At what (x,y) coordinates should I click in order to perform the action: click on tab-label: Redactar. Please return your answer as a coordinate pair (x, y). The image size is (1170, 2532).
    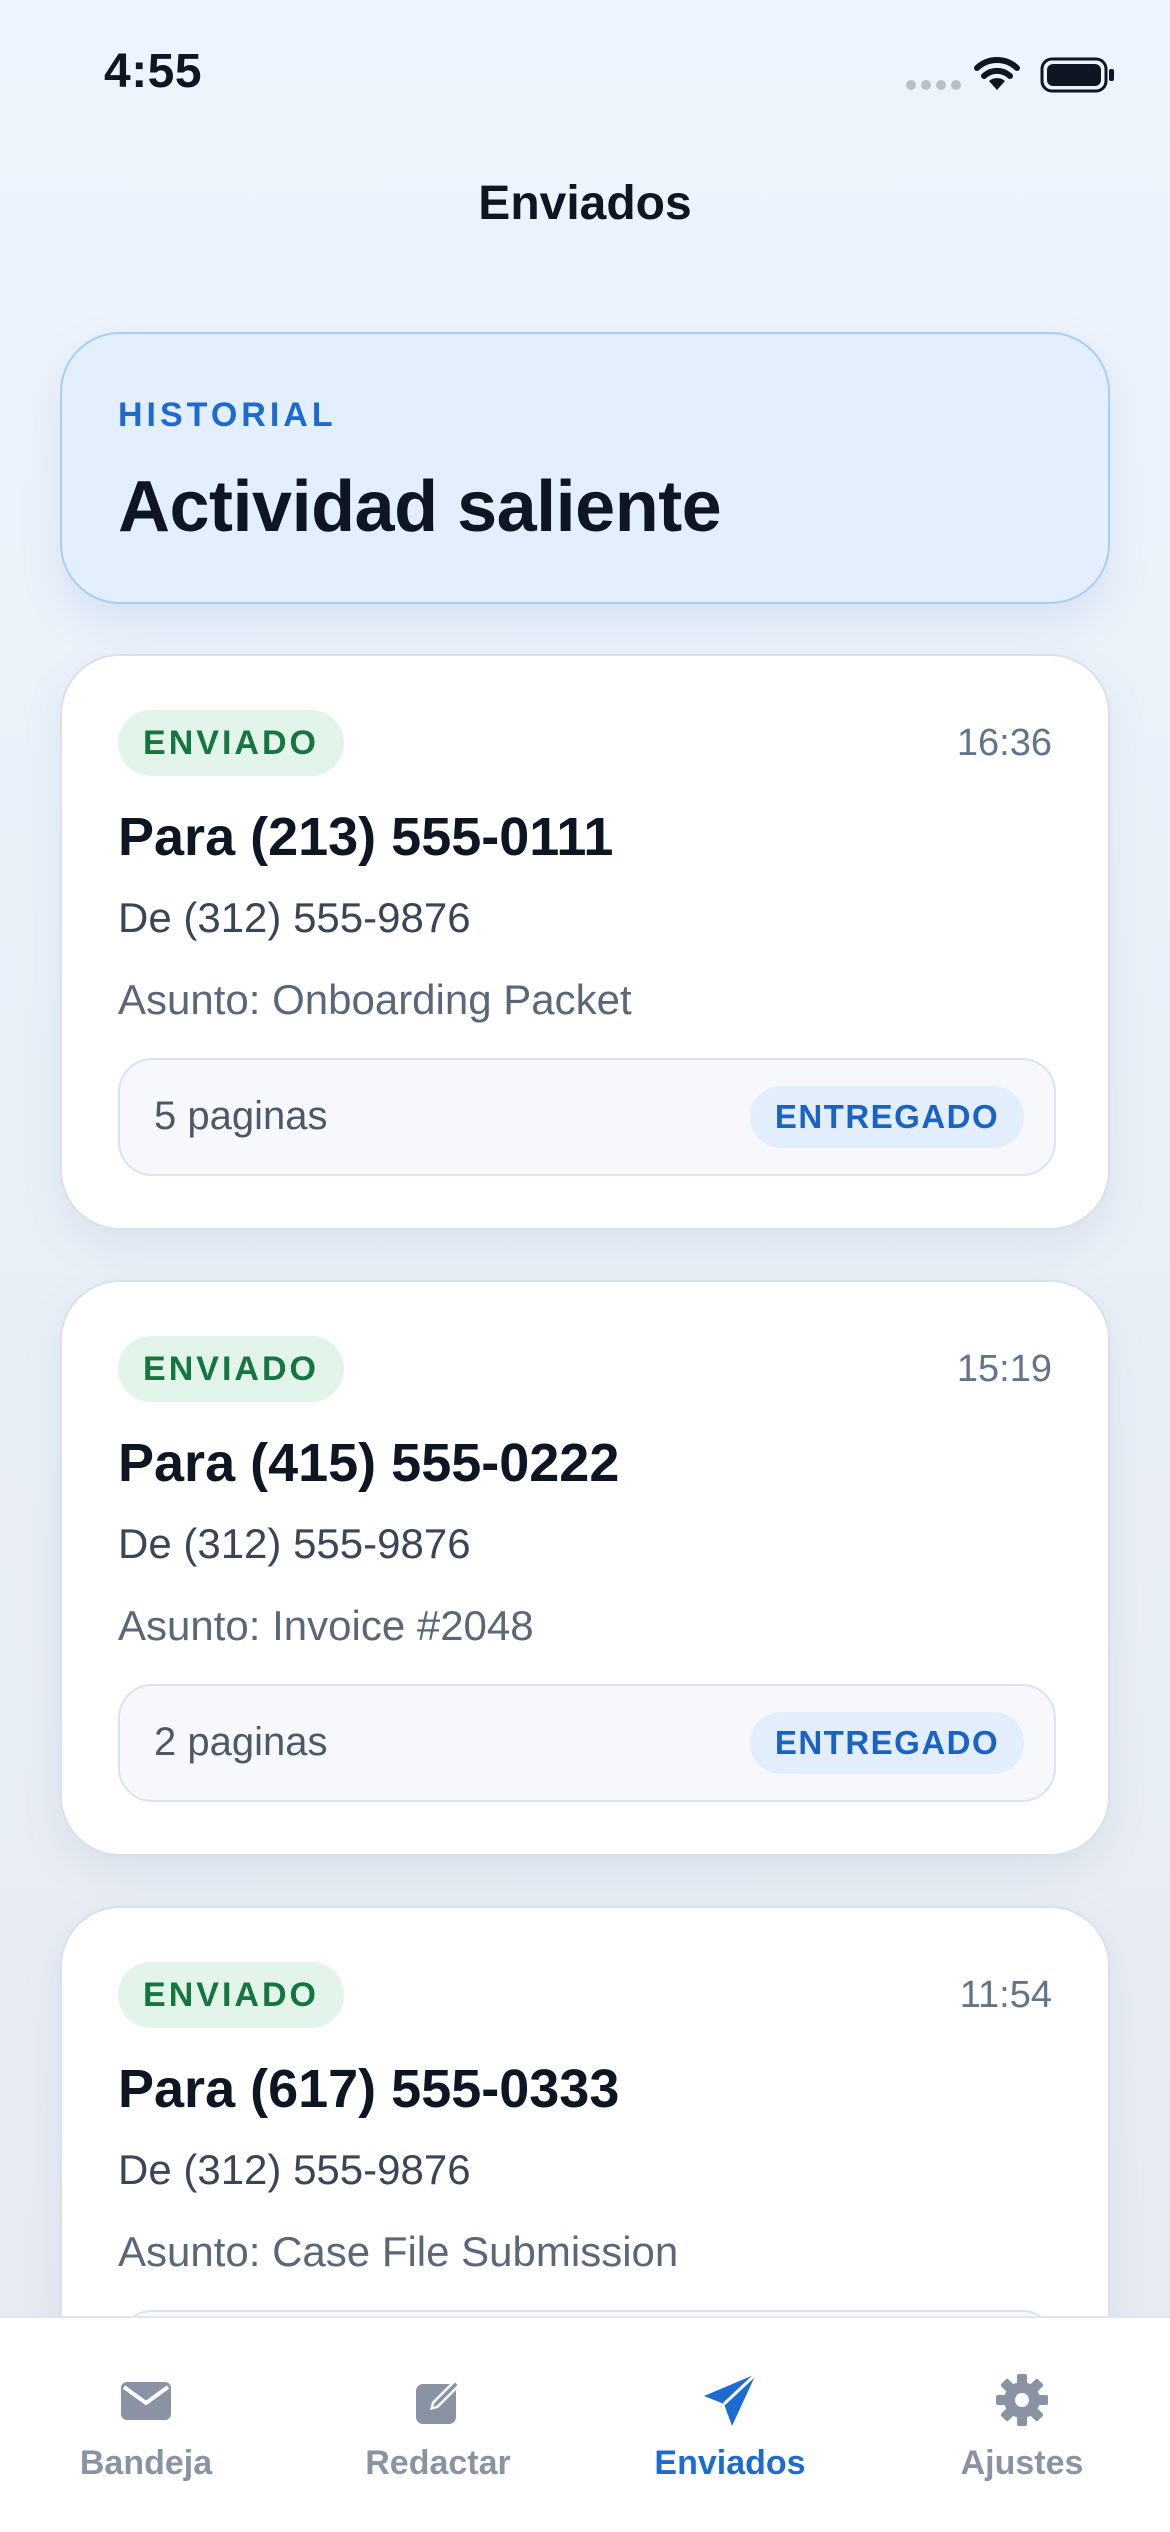
    Looking at the image, I should click on (438, 2463).